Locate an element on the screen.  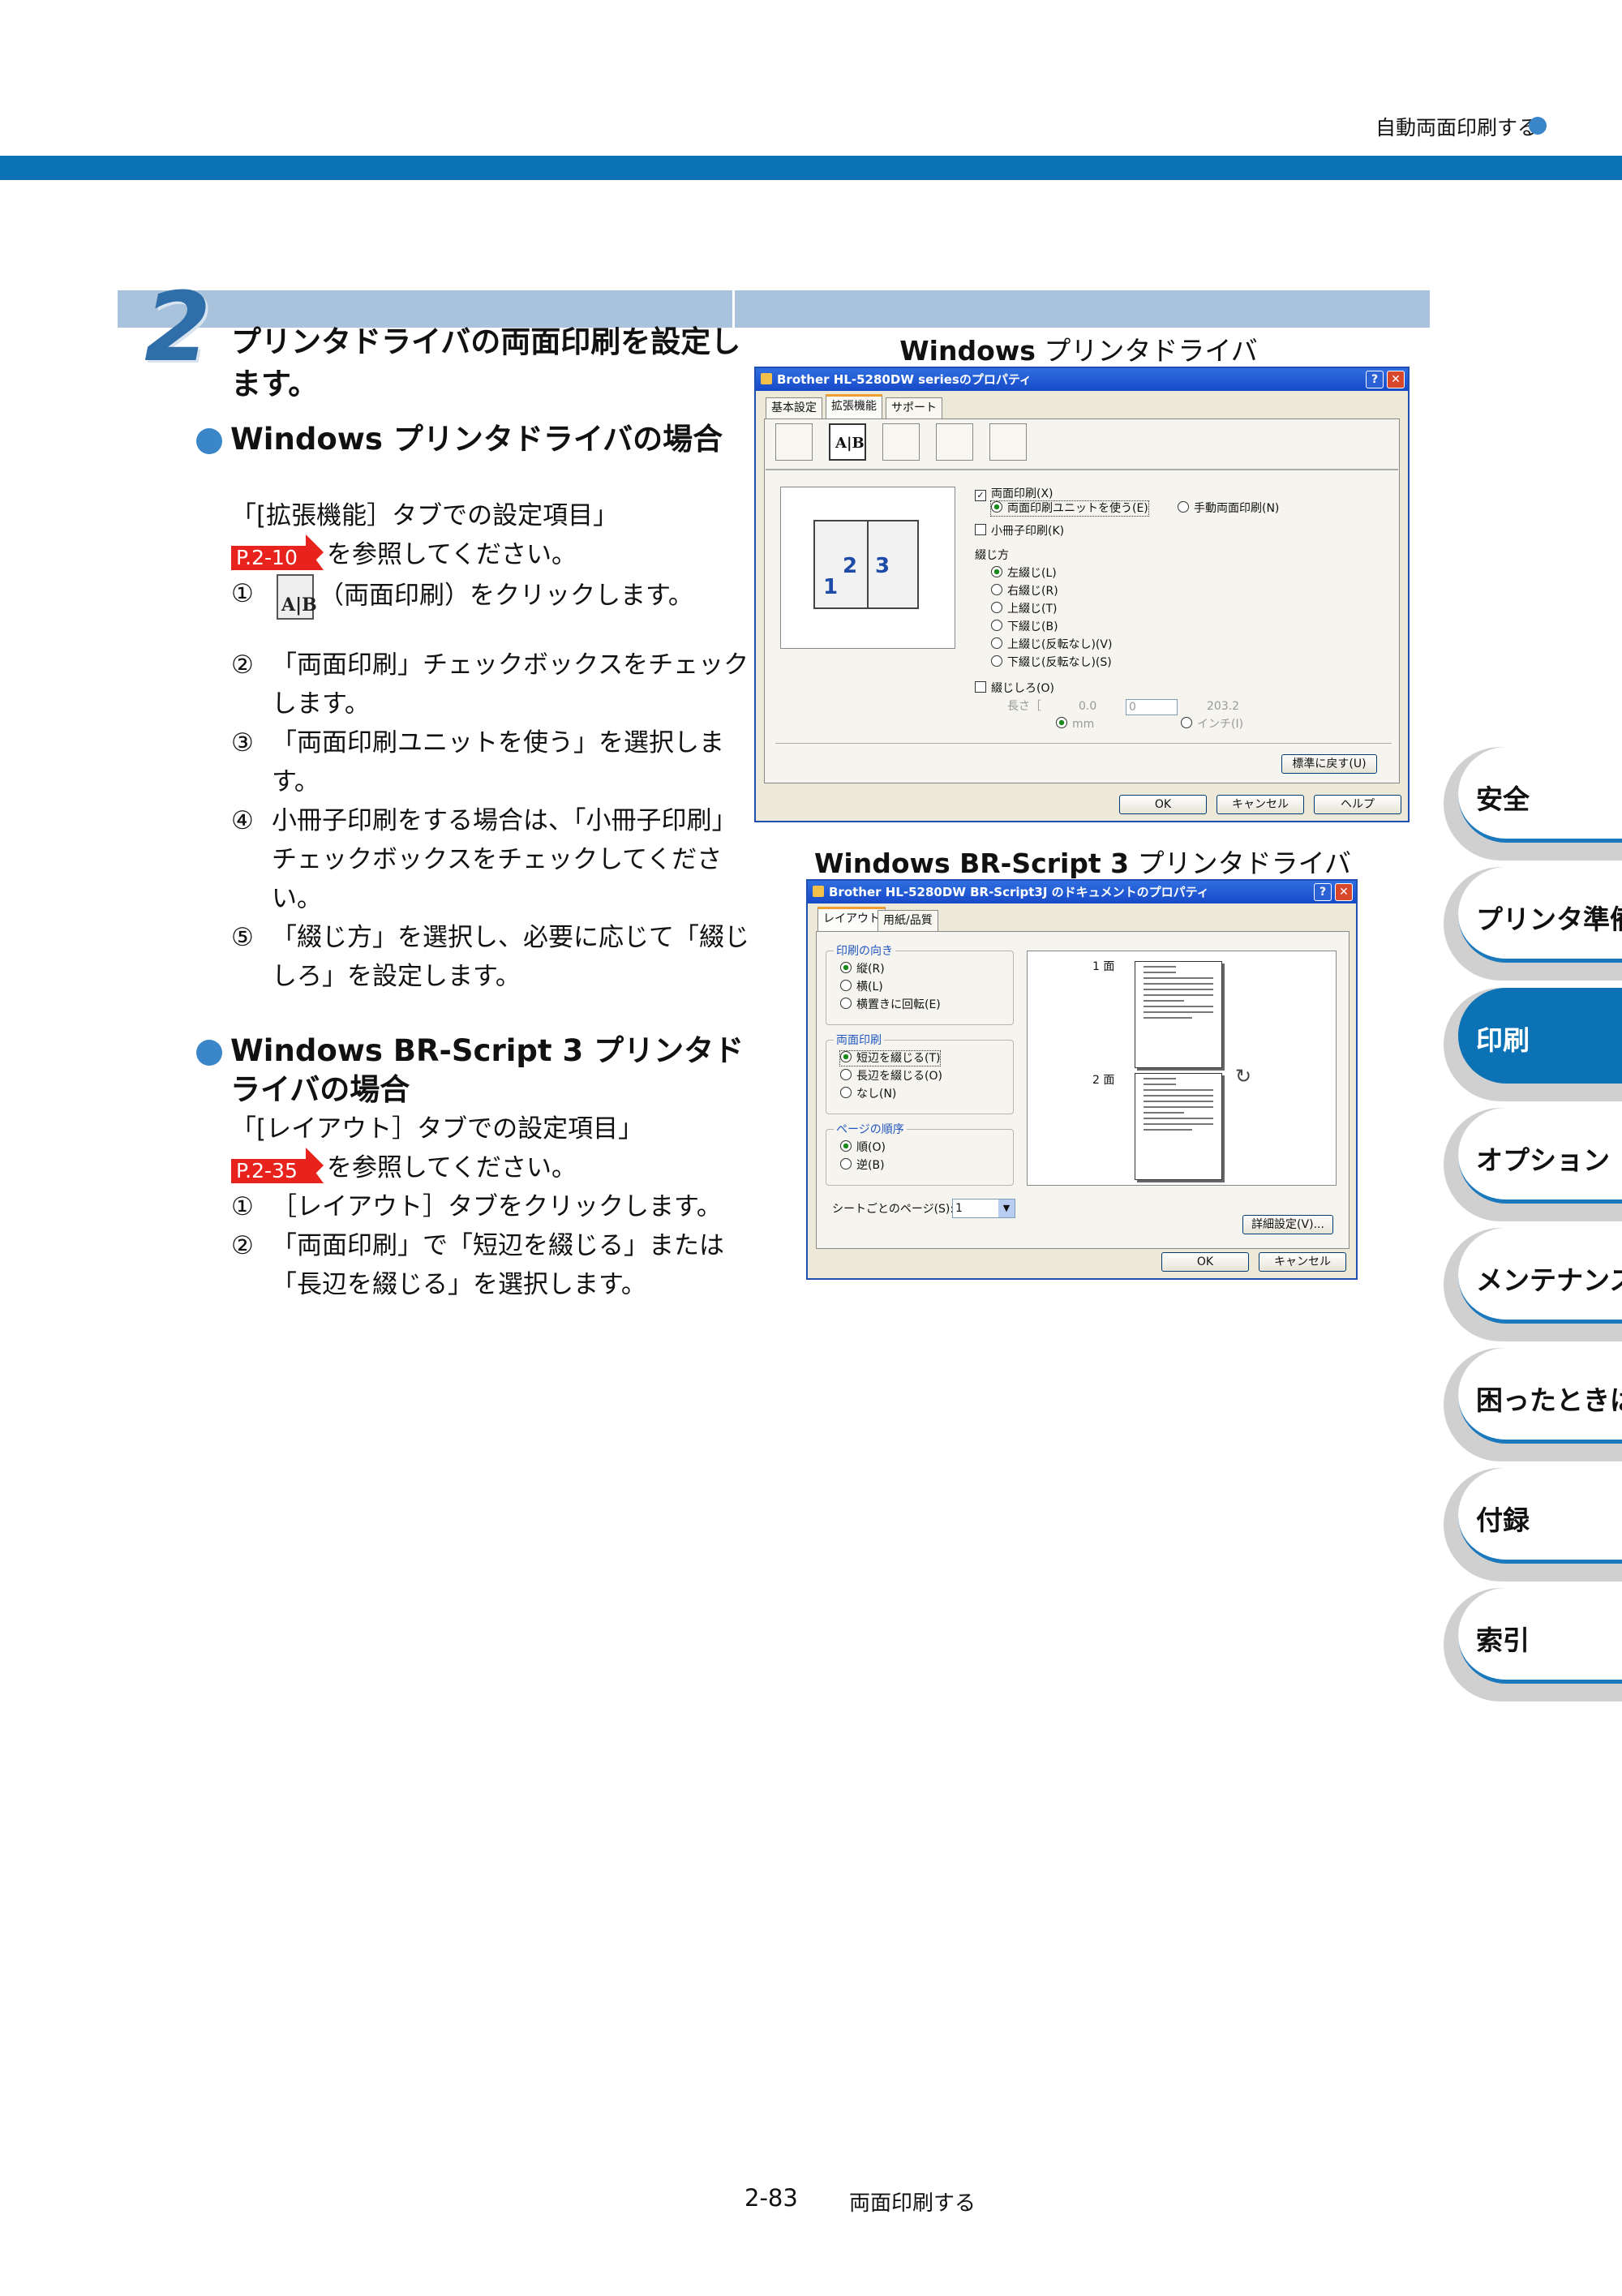
duplex-short-edge-radio: 短辺を綴じる(T) is located at coordinates (891, 1058).